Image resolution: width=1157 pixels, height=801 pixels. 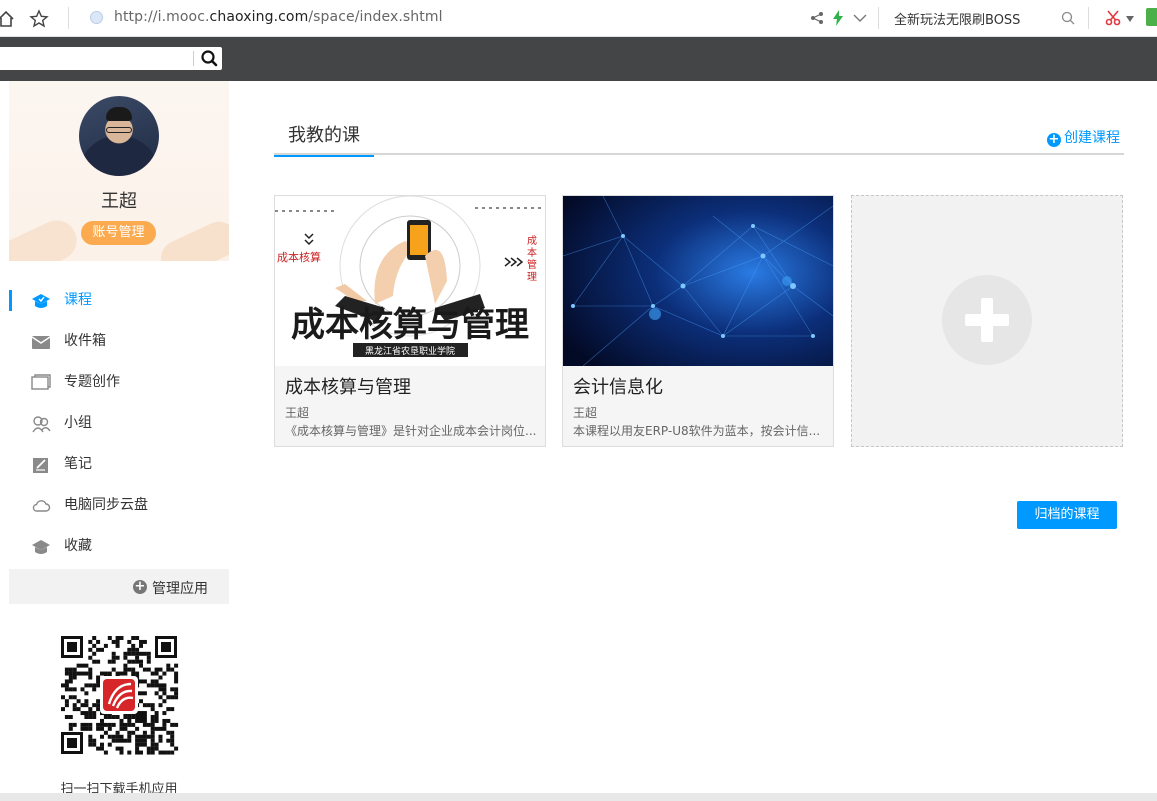 I want to click on lightning-icon, so click(x=838, y=18).